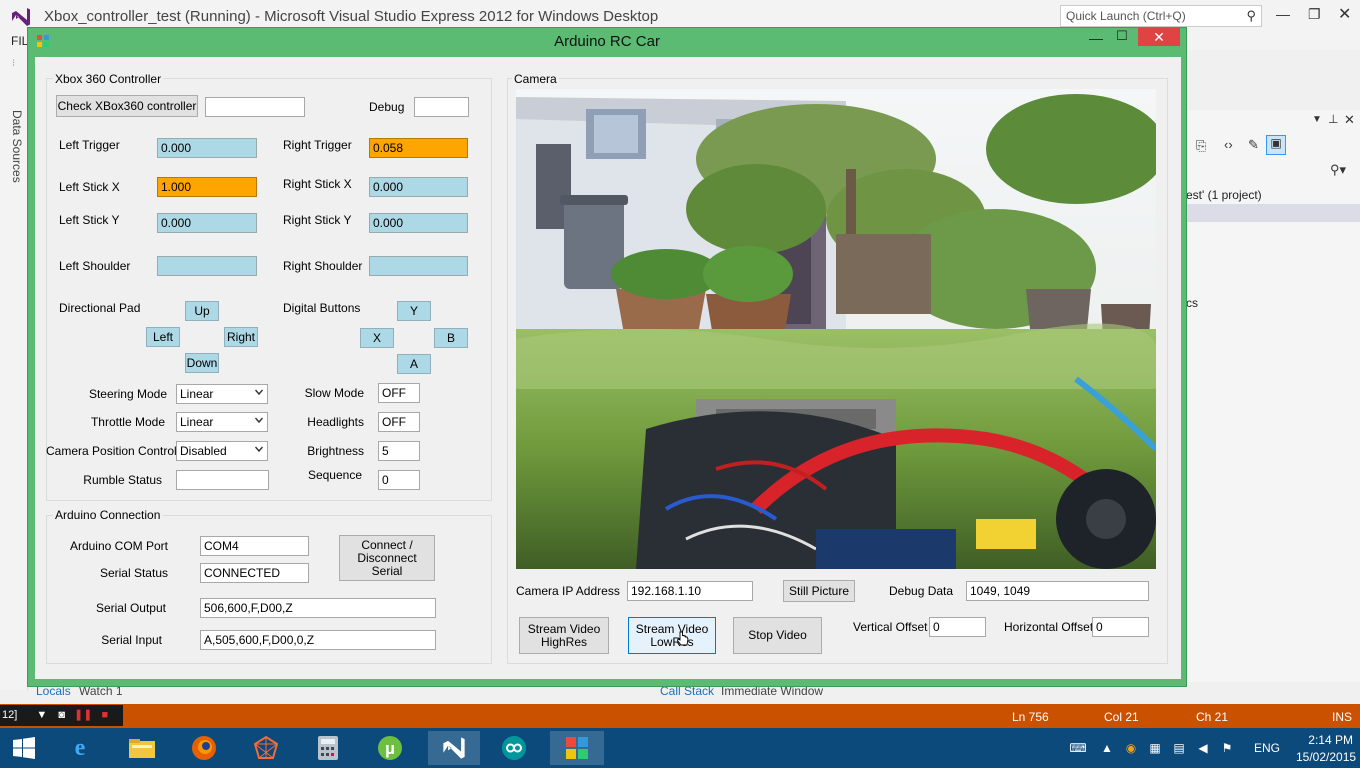  I want to click on right-shoulder-field, so click(418, 266).